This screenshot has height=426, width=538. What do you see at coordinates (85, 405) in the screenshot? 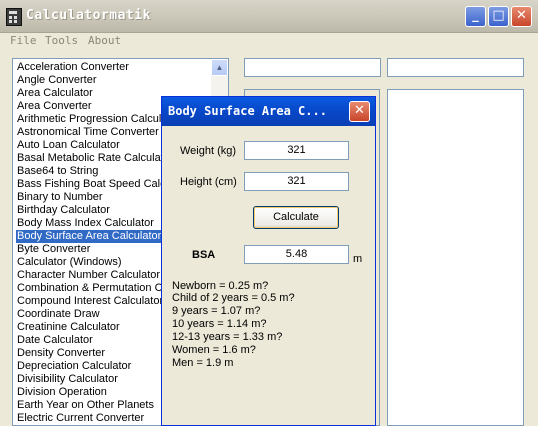
I see `list-item: Earth Year on Other Planets` at bounding box center [85, 405].